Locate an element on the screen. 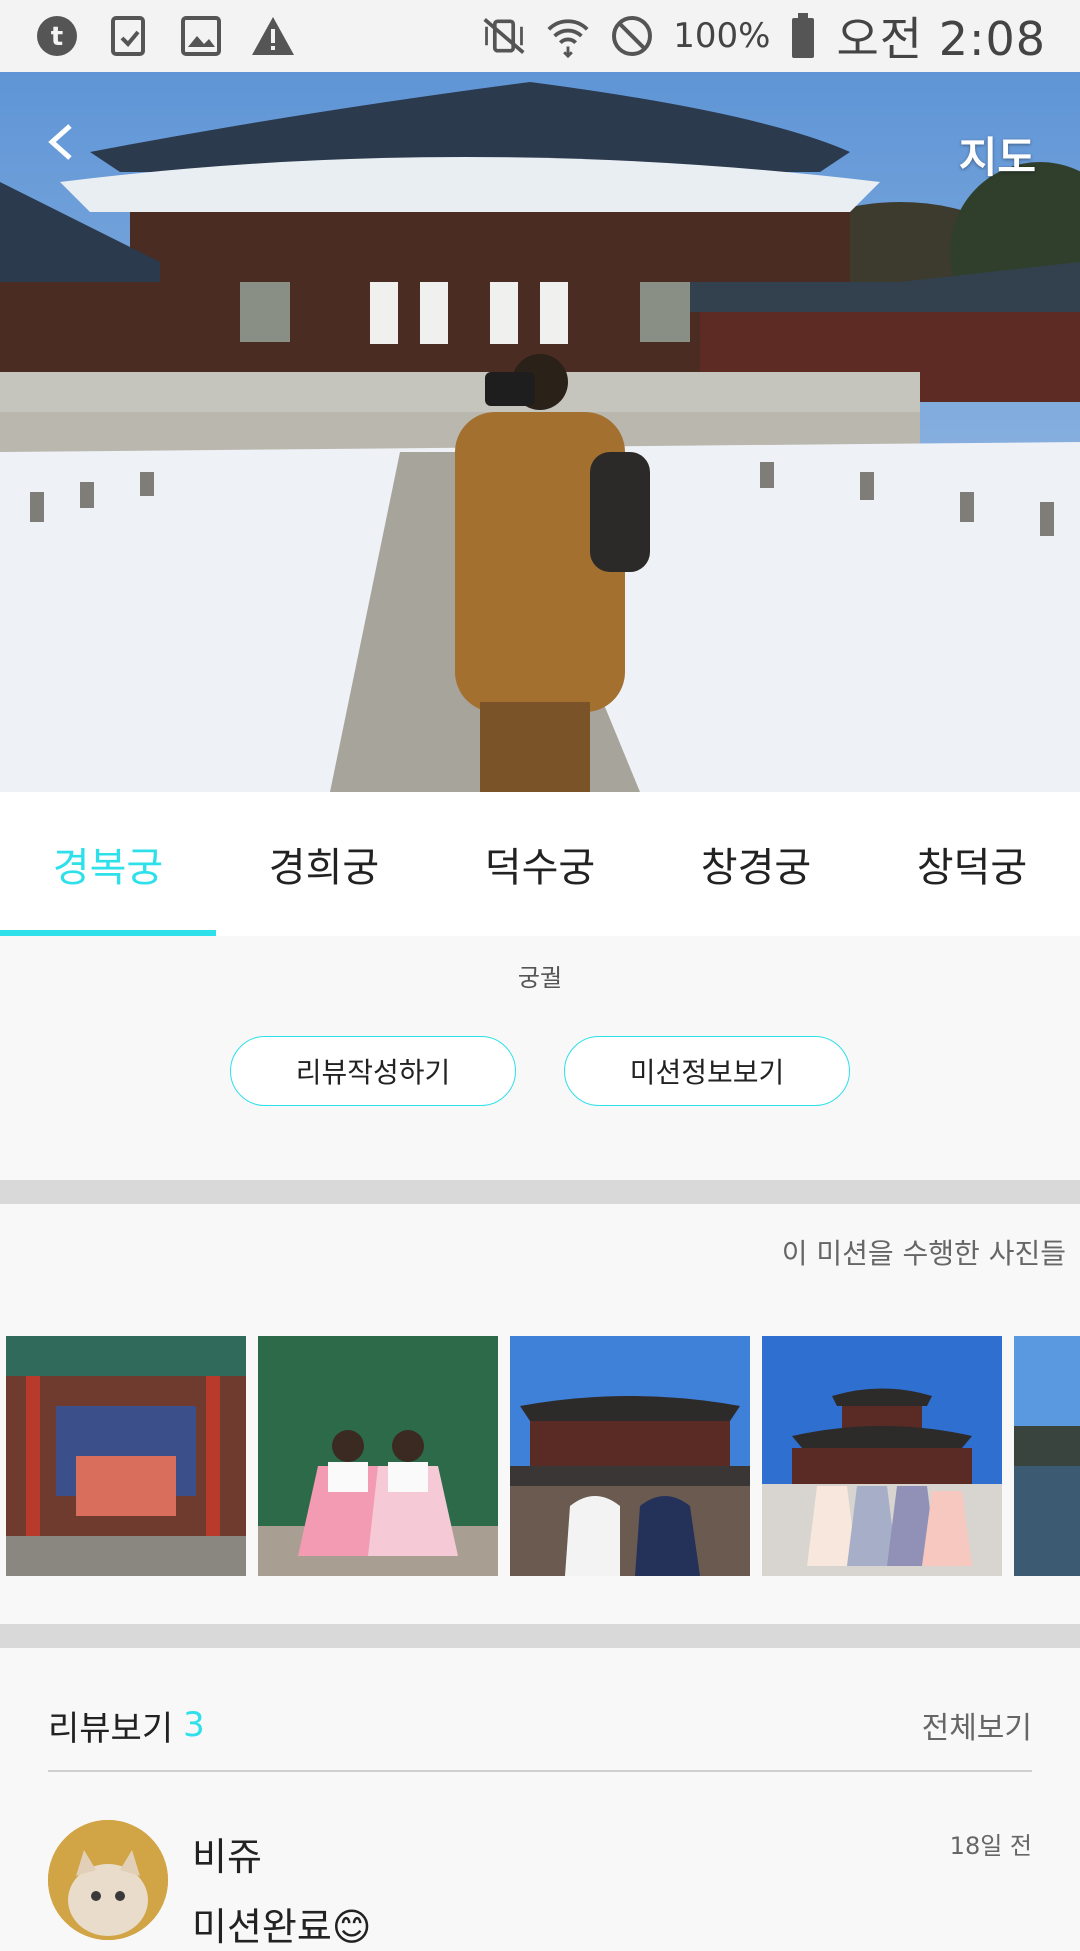  reviews-title: 리뷰보기 is located at coordinates (111, 1728).